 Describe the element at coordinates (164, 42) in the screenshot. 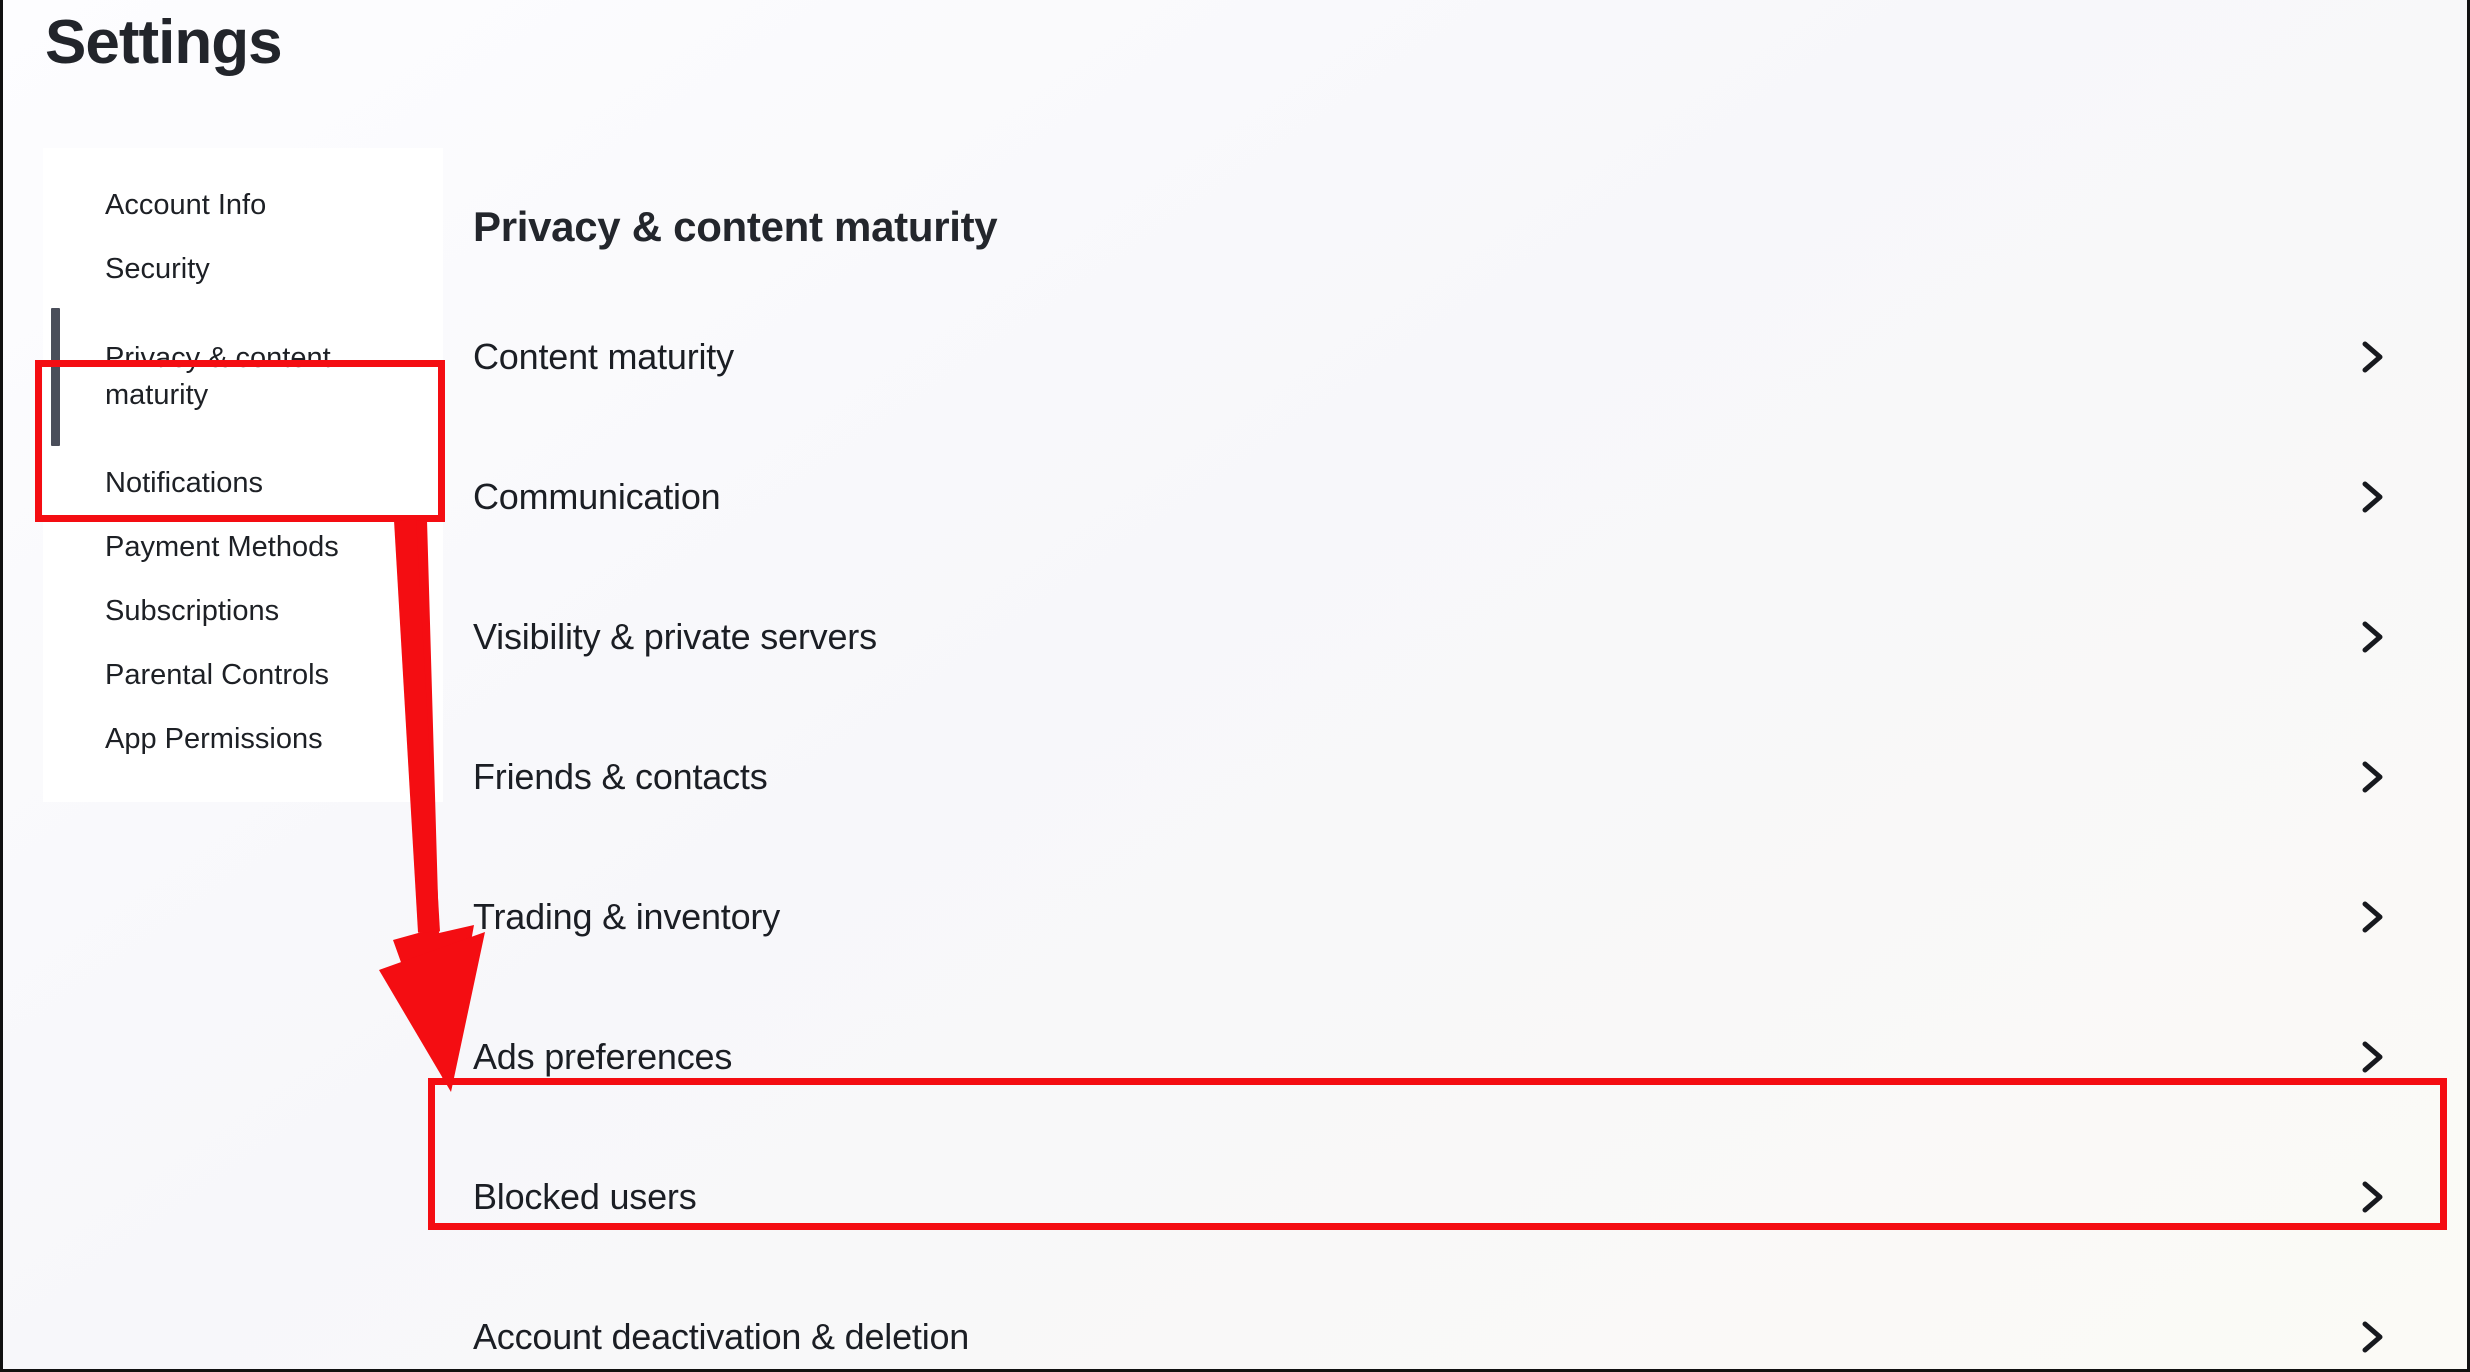

I see `page-title: Settings` at that location.